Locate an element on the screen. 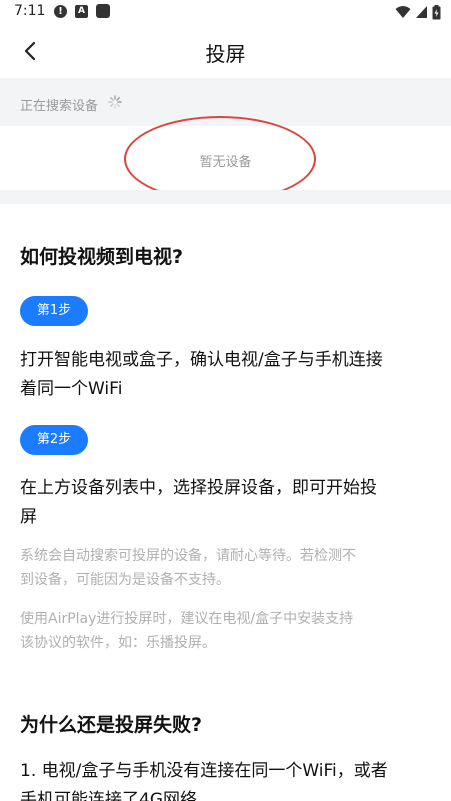 This screenshot has height=801, width=451. step1-badge: 第1步 is located at coordinates (54, 311).